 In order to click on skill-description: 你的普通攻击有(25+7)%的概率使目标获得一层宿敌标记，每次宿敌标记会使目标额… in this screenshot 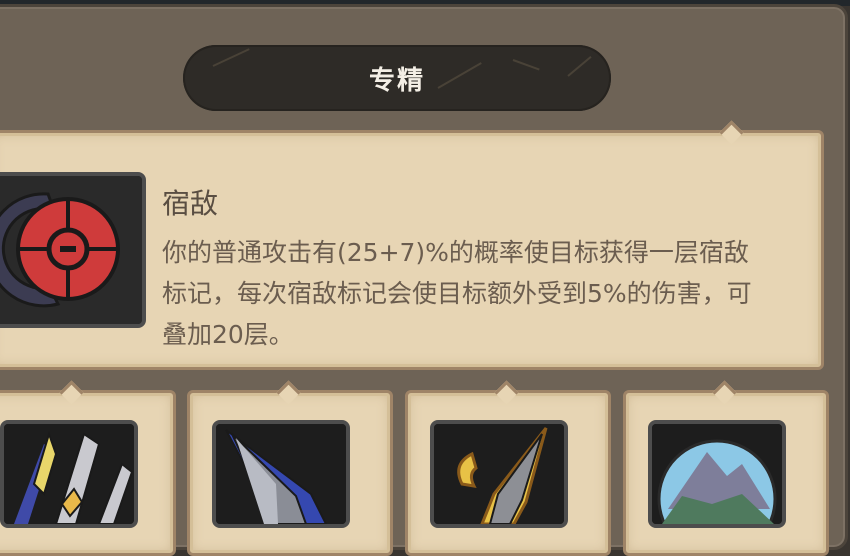, I will do `click(457, 293)`.